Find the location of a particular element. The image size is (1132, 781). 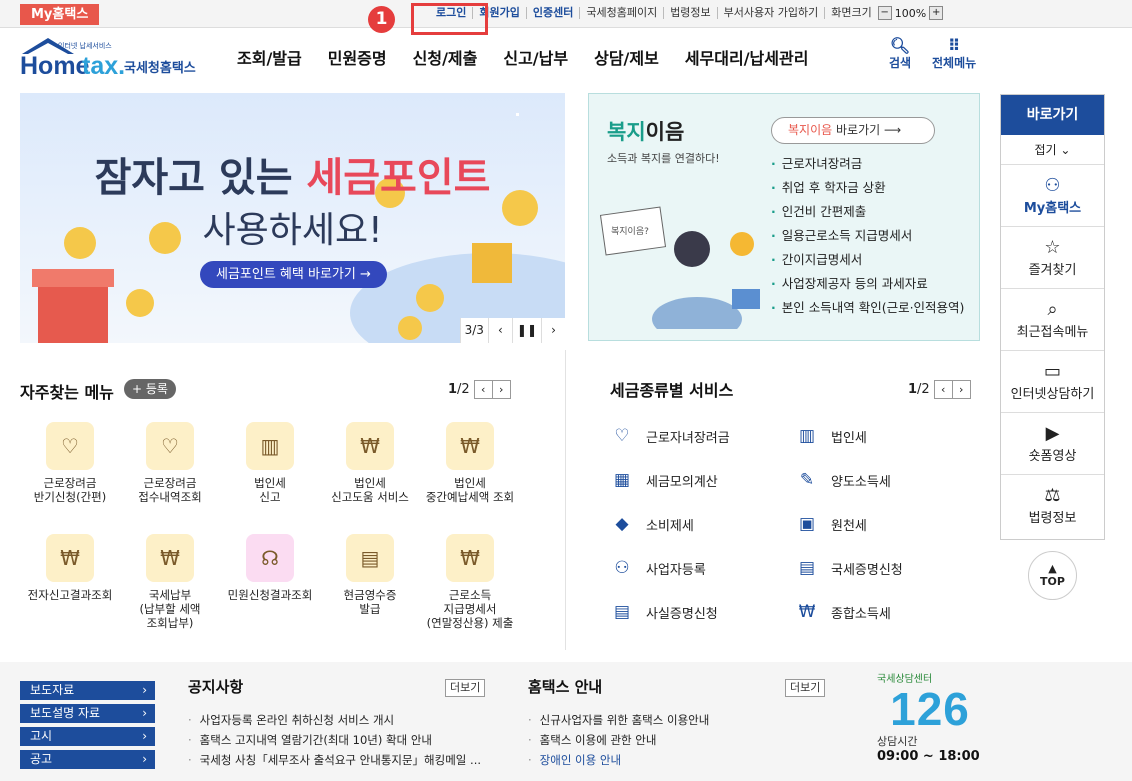

register-button: + 등록 is located at coordinates (150, 389).